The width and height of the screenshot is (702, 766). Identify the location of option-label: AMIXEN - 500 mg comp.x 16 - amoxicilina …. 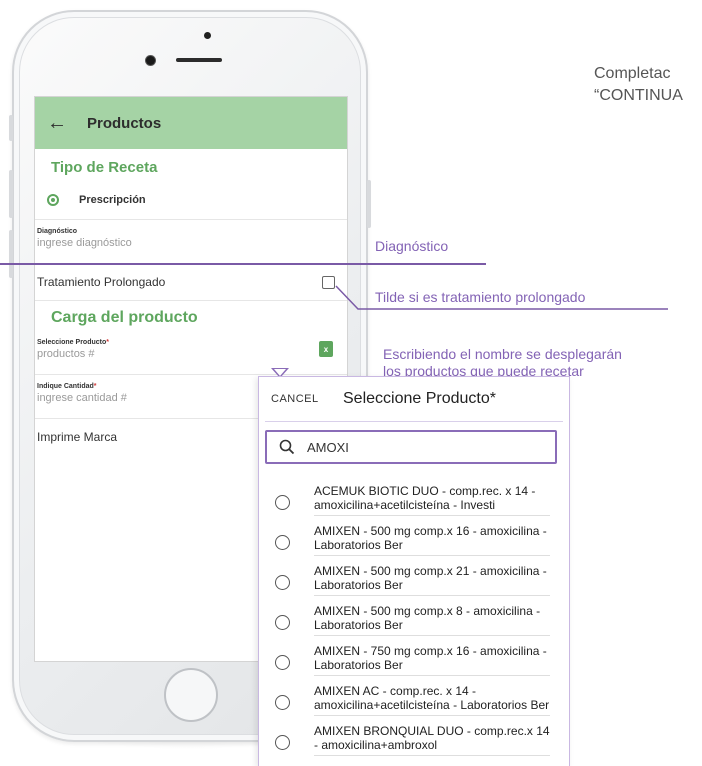
(432, 539).